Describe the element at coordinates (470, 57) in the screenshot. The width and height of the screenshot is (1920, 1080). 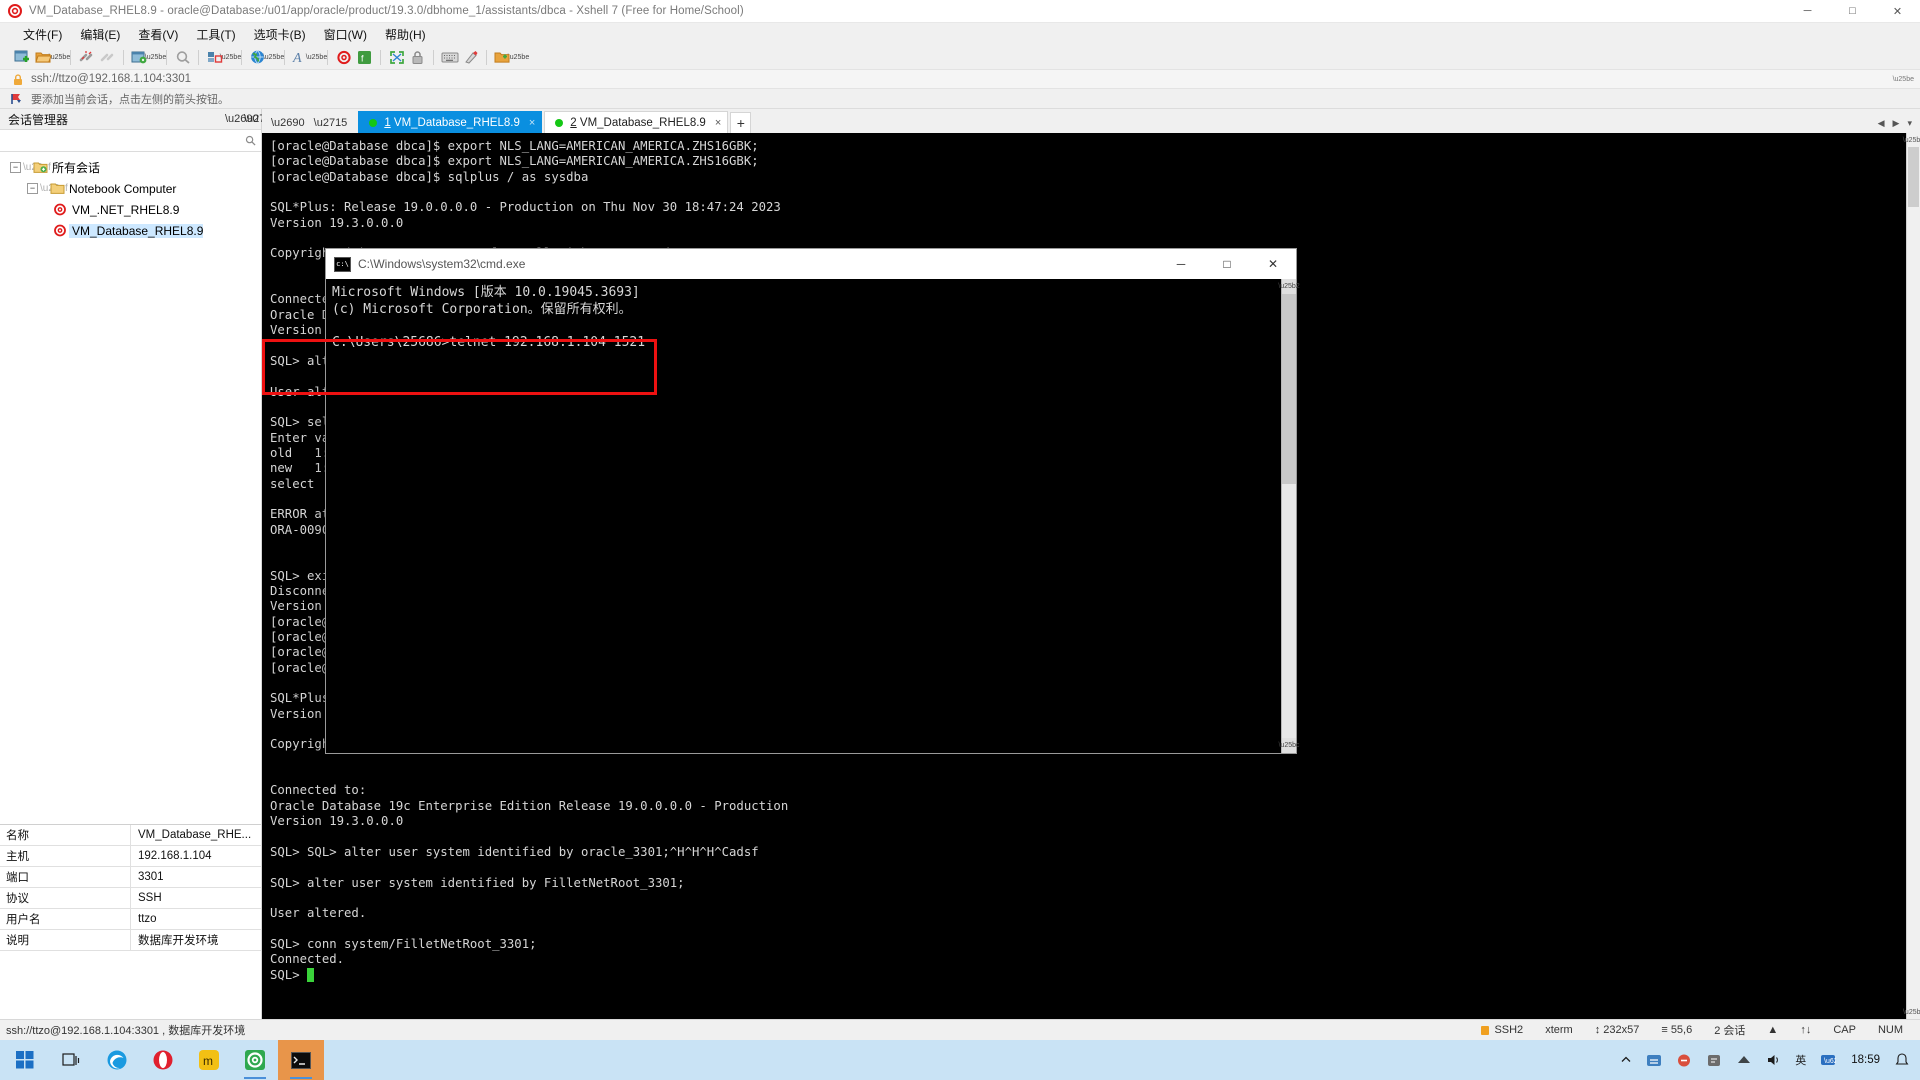
I see `highlight-pen-icon` at that location.